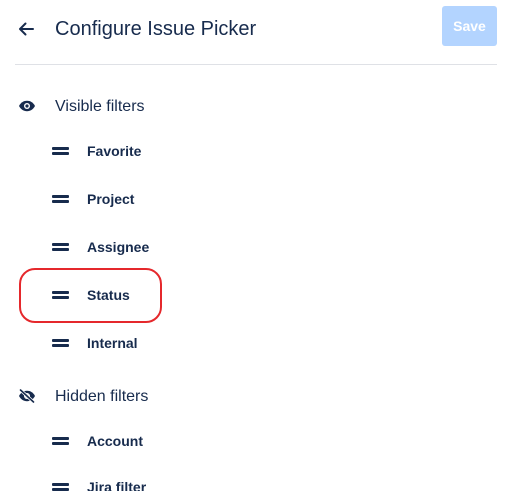 The height and width of the screenshot is (491, 508). Describe the element at coordinates (115, 441) in the screenshot. I see `filter-label: Account` at that location.